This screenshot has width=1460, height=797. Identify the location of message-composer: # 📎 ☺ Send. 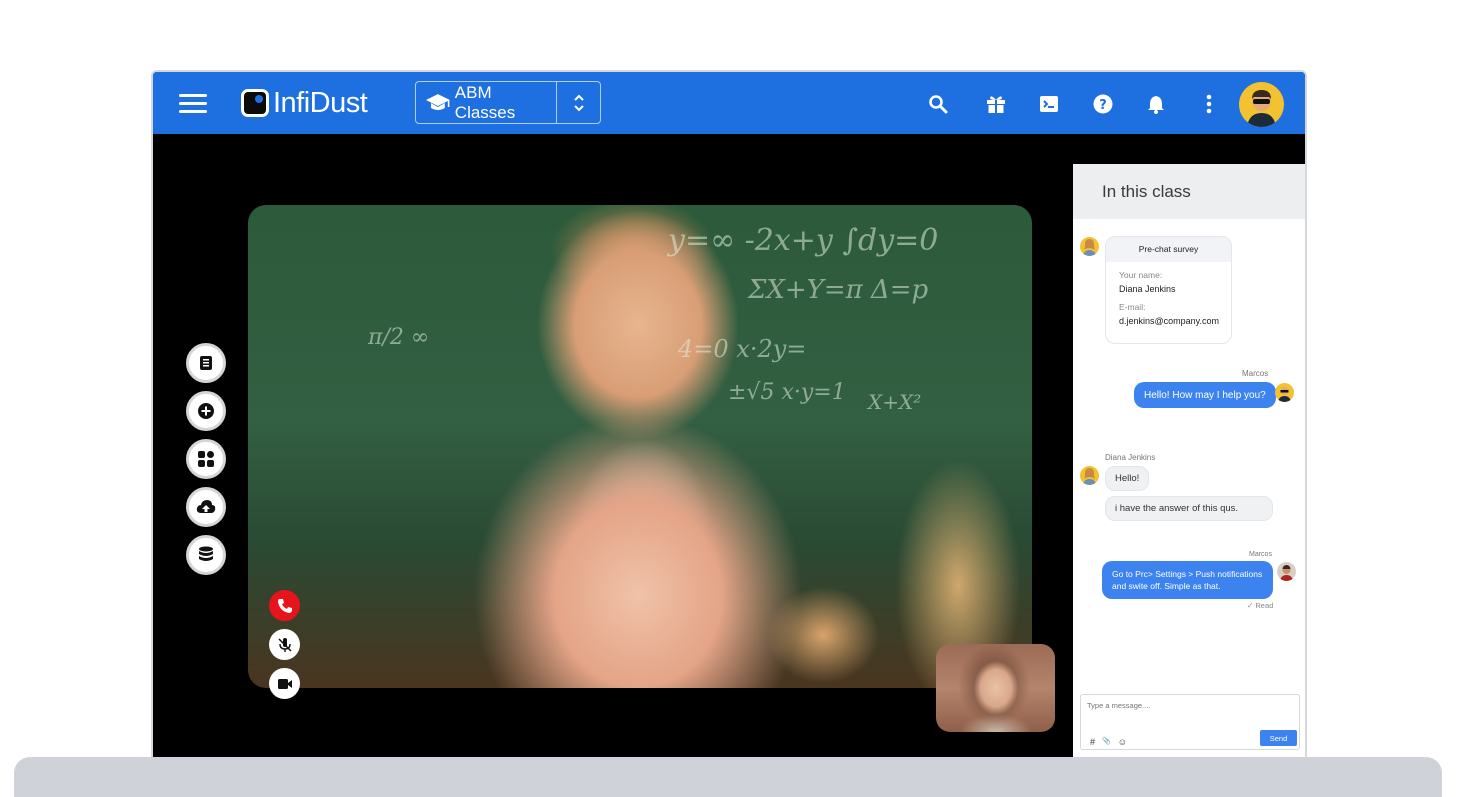
(1190, 722).